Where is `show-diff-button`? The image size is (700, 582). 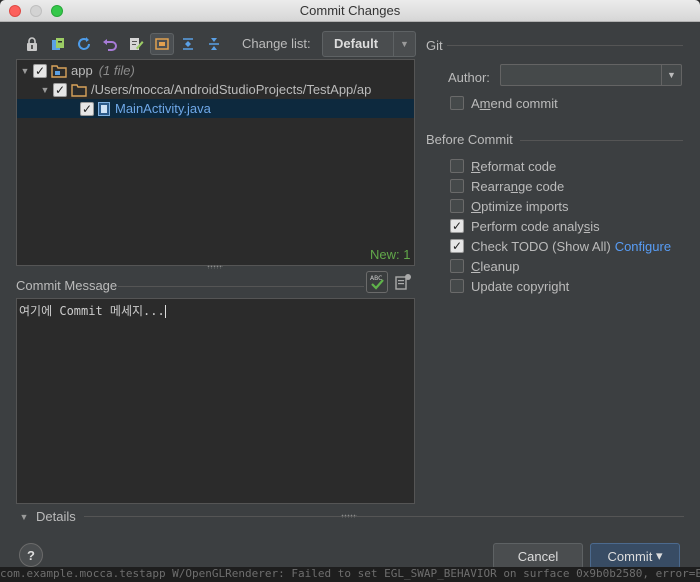 show-diff-button is located at coordinates (58, 44).